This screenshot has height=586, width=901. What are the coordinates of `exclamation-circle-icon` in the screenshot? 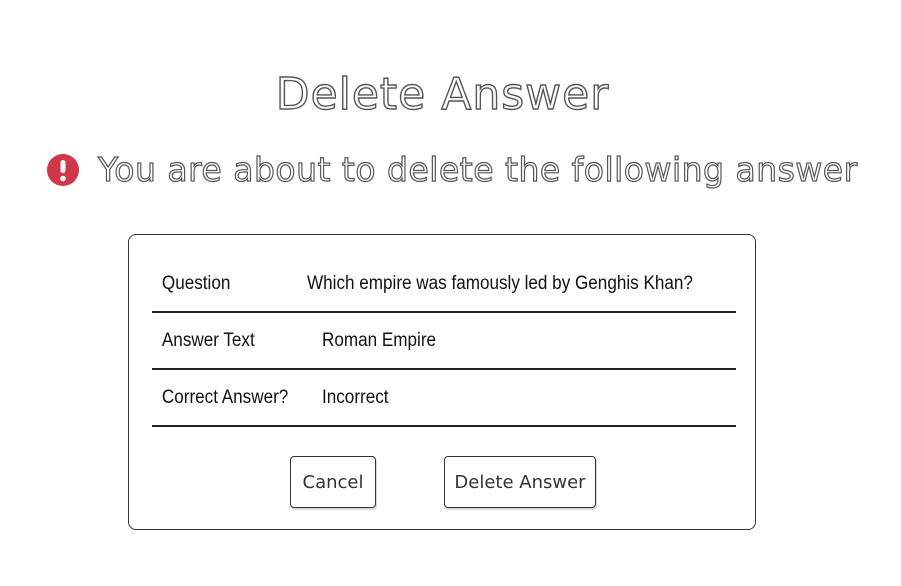 It's located at (63, 170).